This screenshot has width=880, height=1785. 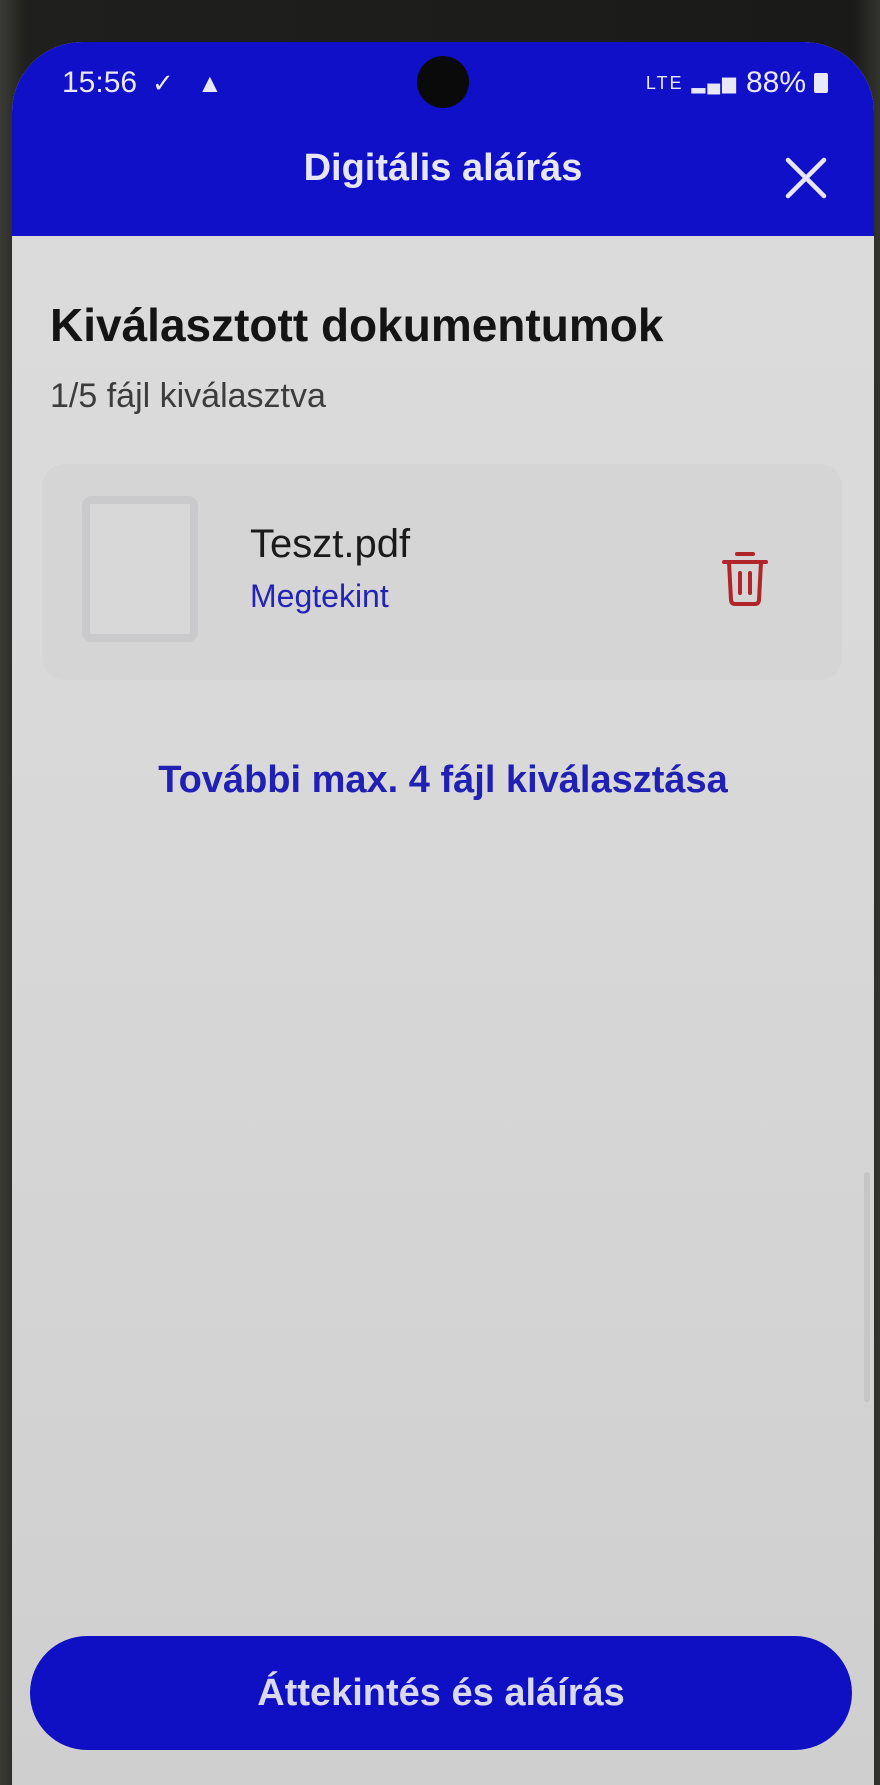 I want to click on status-notification-icons: ✓ ▲, so click(x=191, y=83).